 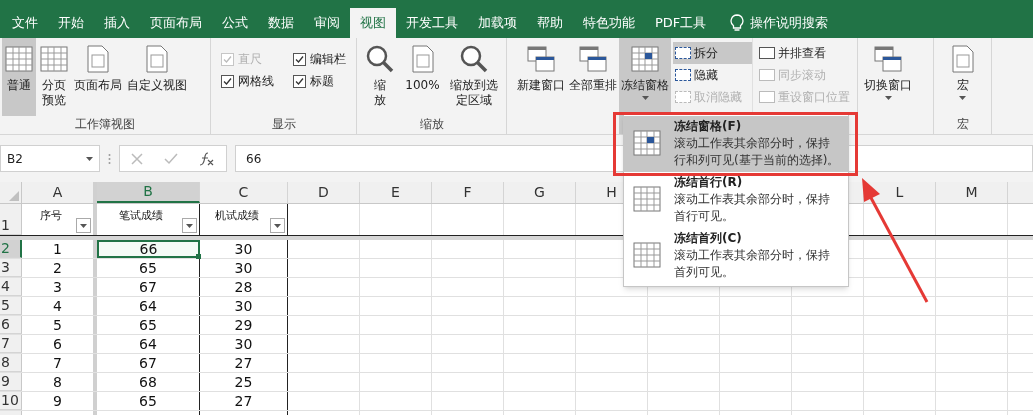 What do you see at coordinates (148, 382) in the screenshot?
I see `table-cell-text: 68` at bounding box center [148, 382].